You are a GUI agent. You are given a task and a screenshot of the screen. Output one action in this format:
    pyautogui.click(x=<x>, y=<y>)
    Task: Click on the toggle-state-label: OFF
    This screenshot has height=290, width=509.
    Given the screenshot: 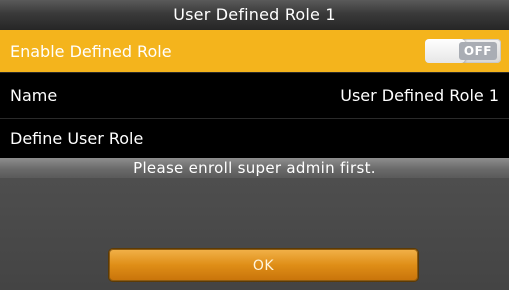 What is the action you would take?
    pyautogui.click(x=477, y=51)
    